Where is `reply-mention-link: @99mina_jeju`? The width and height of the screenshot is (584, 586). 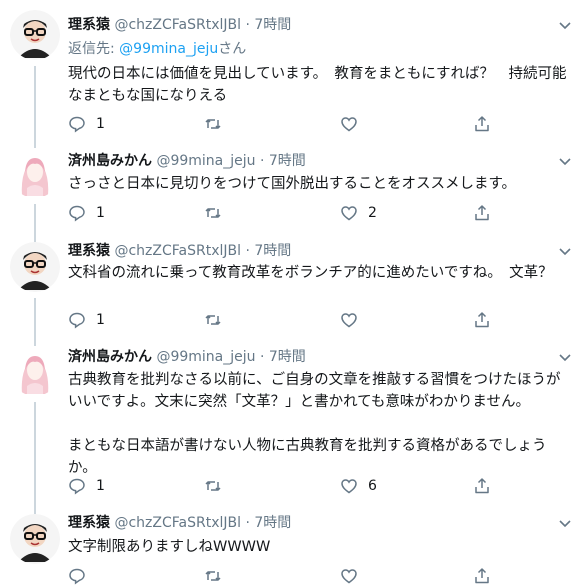 reply-mention-link: @99mina_jeju is located at coordinates (168, 49).